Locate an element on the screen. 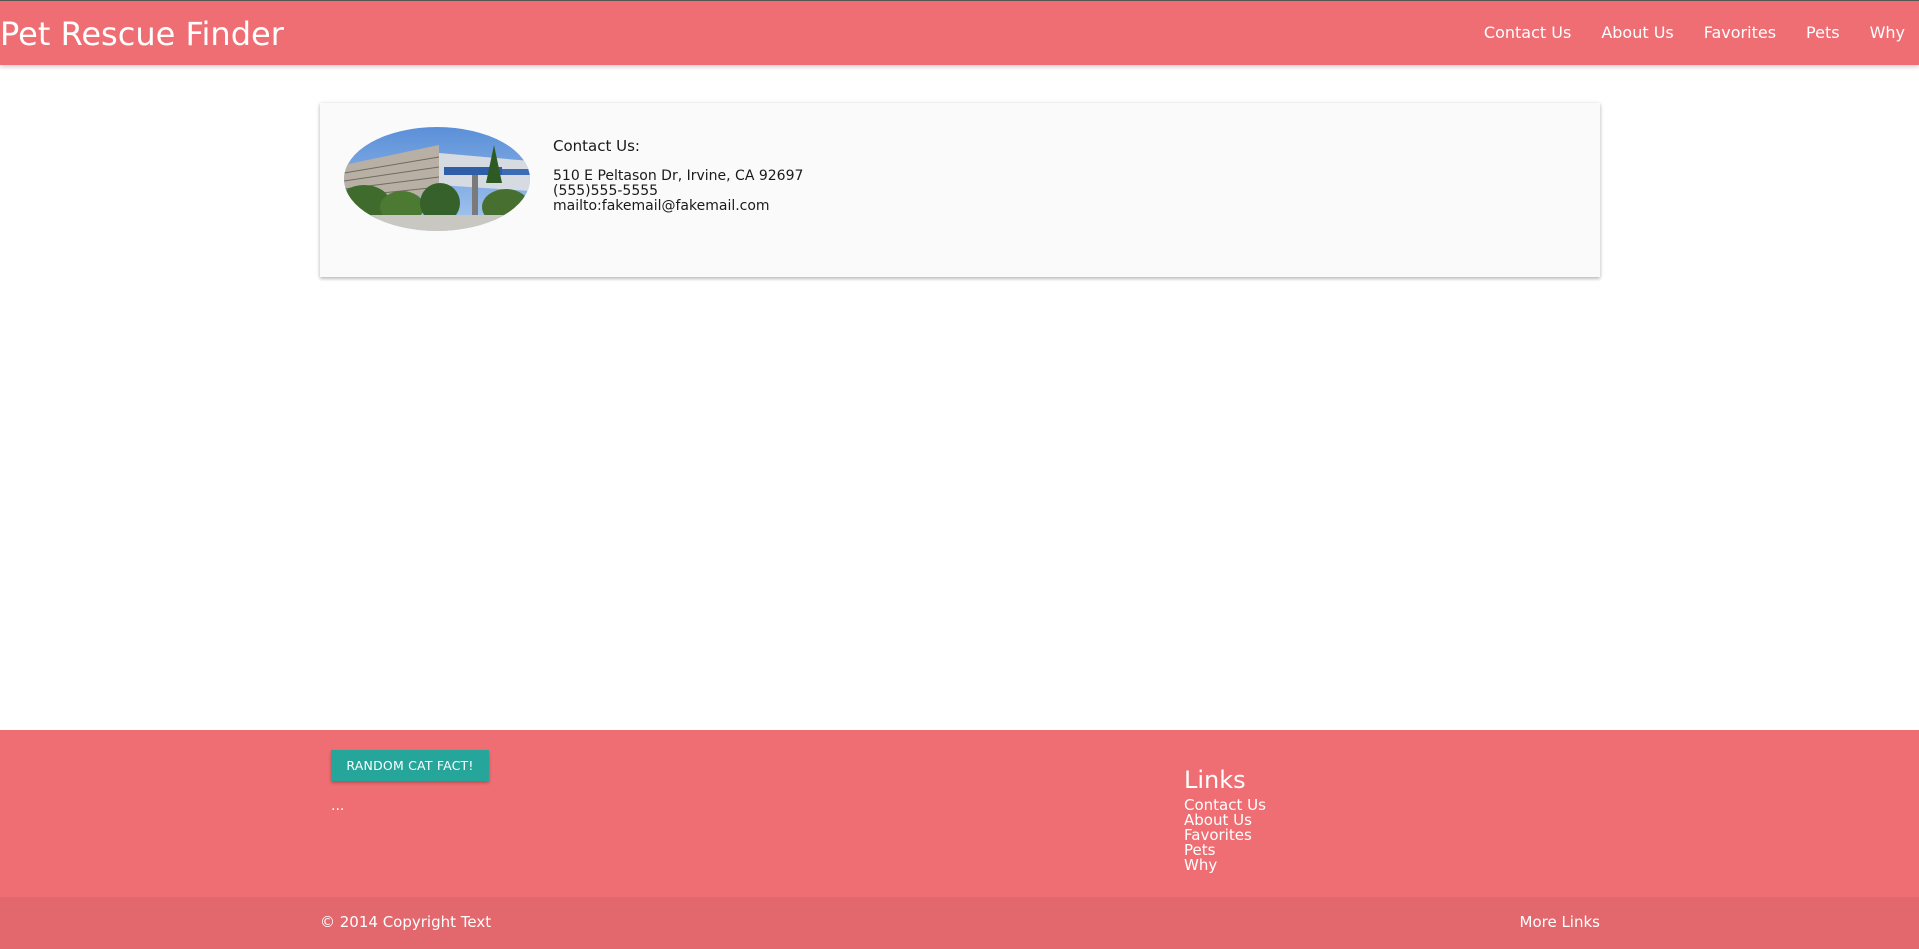  contact-phone: (555)555-5555 is located at coordinates (606, 191).